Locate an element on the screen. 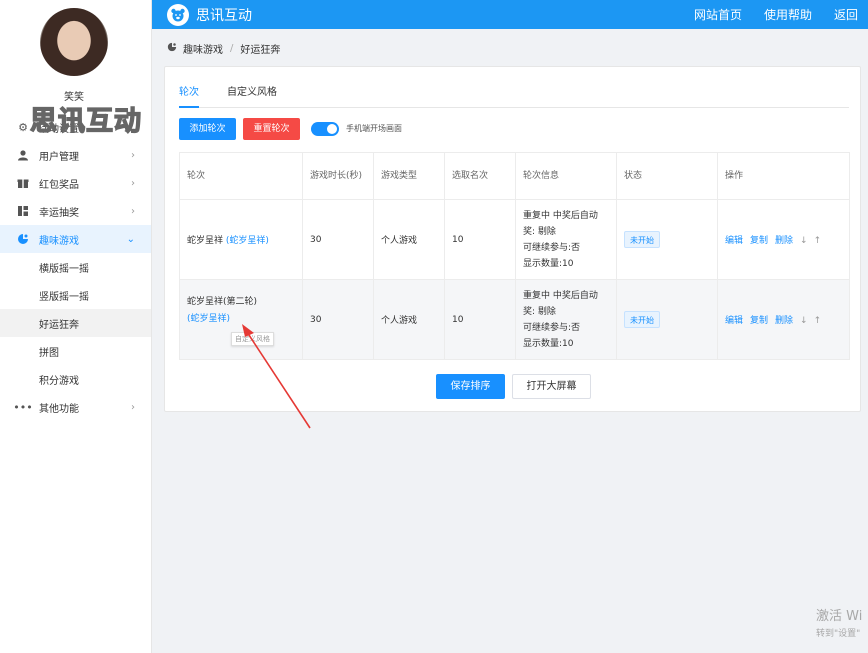 The width and height of the screenshot is (868, 653). windows-activation-watermark: 激活 Wi 转到"设置" is located at coordinates (839, 622).